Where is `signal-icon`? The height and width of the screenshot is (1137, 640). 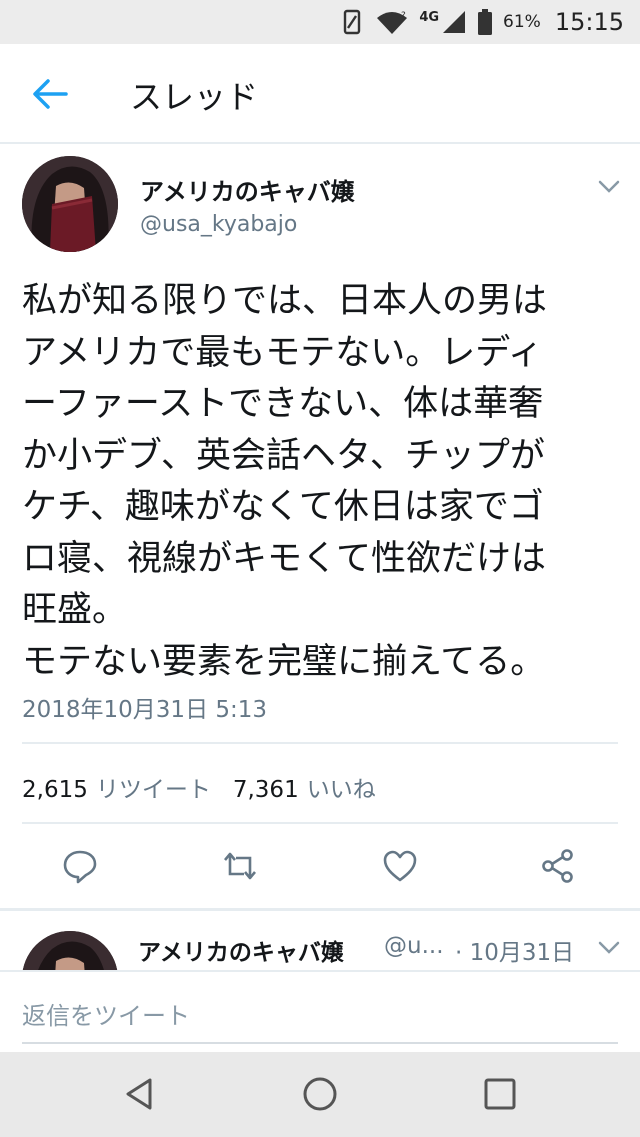 signal-icon is located at coordinates (454, 22).